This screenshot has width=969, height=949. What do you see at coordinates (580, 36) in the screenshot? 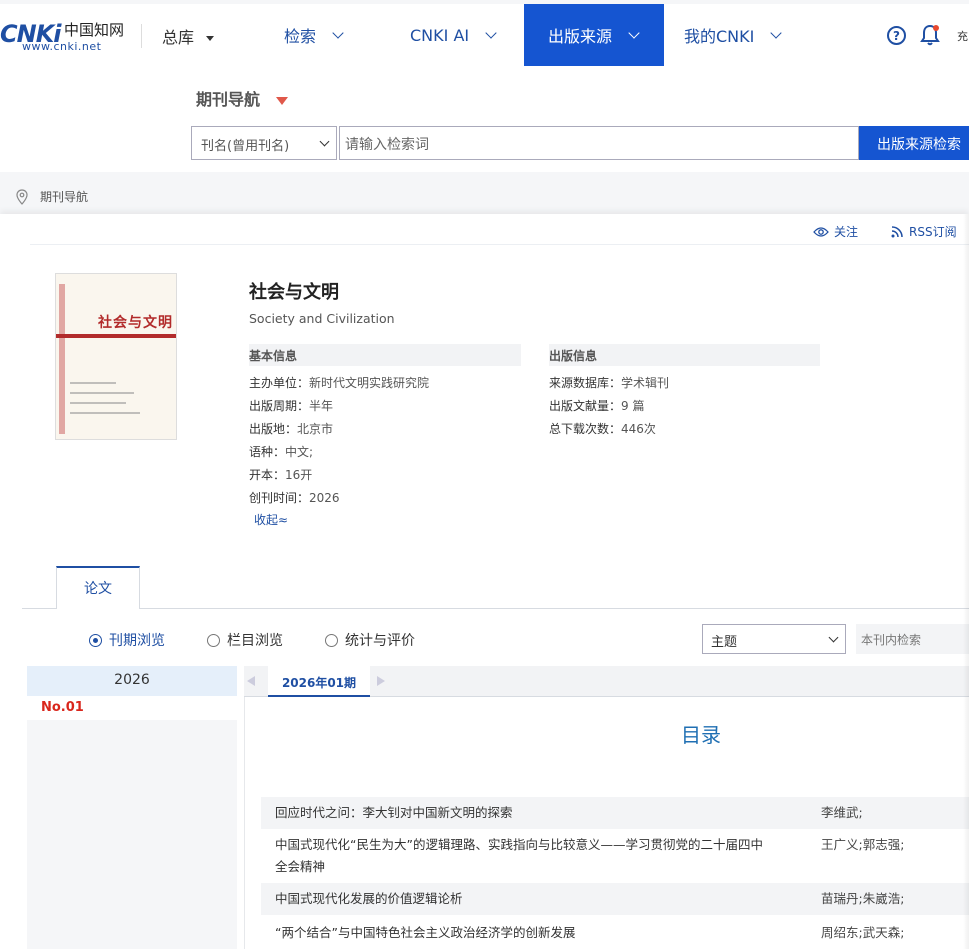
I see `nav-publication-source-label: 出版来源` at bounding box center [580, 36].